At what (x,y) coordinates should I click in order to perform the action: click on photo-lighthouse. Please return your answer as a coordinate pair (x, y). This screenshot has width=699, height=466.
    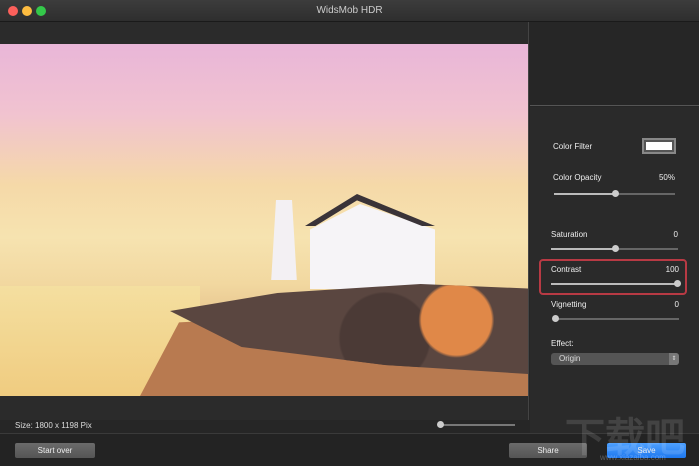
    Looking at the image, I should click on (284, 240).